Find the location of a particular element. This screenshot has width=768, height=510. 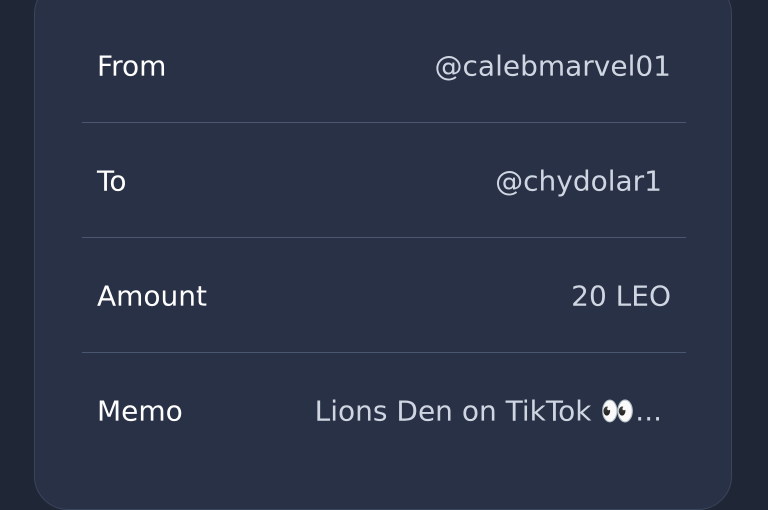

amount-value: 20 LEO is located at coordinates (621, 295).